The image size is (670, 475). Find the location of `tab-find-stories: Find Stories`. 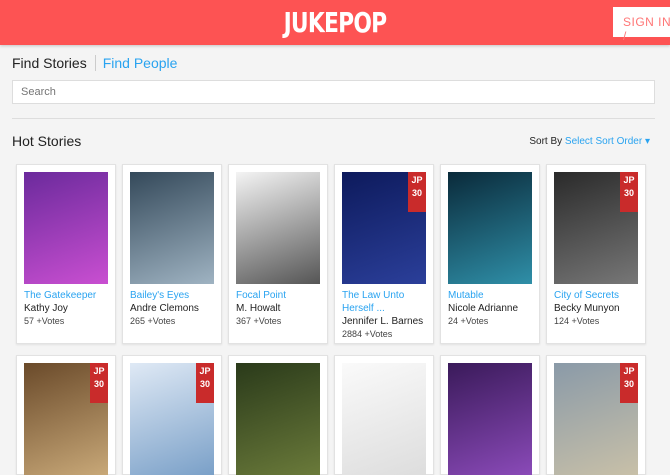

tab-find-stories: Find Stories is located at coordinates (54, 63).